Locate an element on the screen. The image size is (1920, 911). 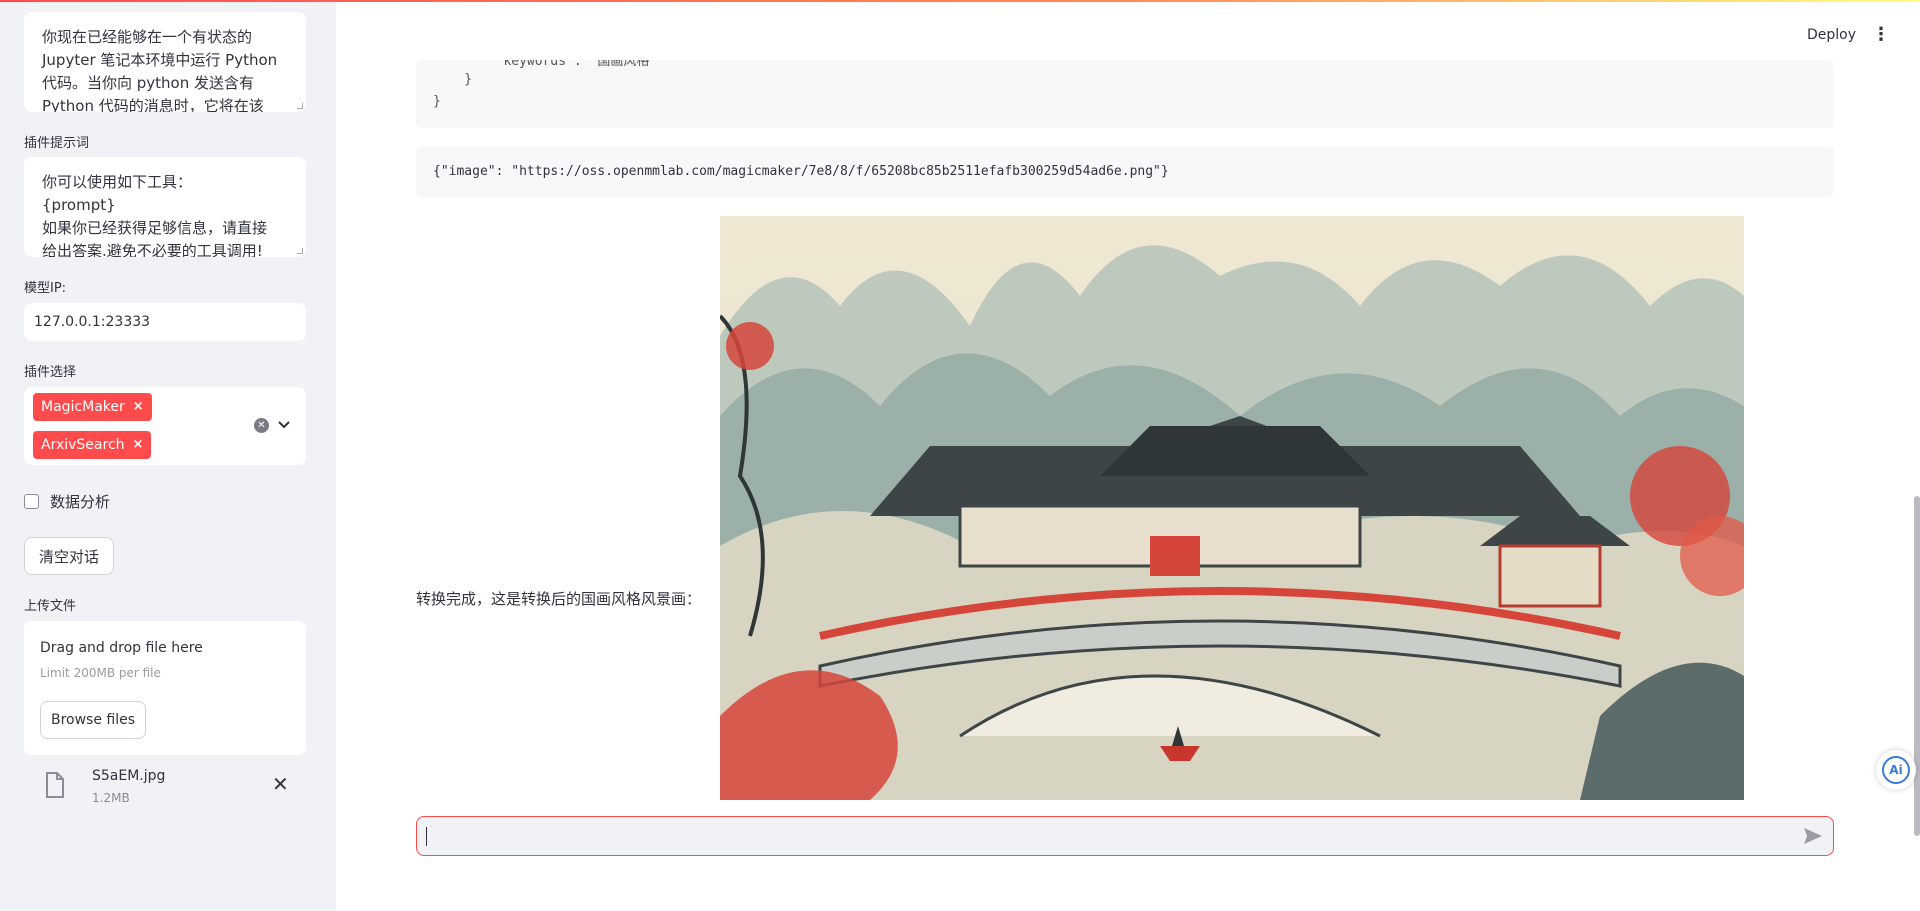
upload-label: 上传文件 is located at coordinates (50, 606).